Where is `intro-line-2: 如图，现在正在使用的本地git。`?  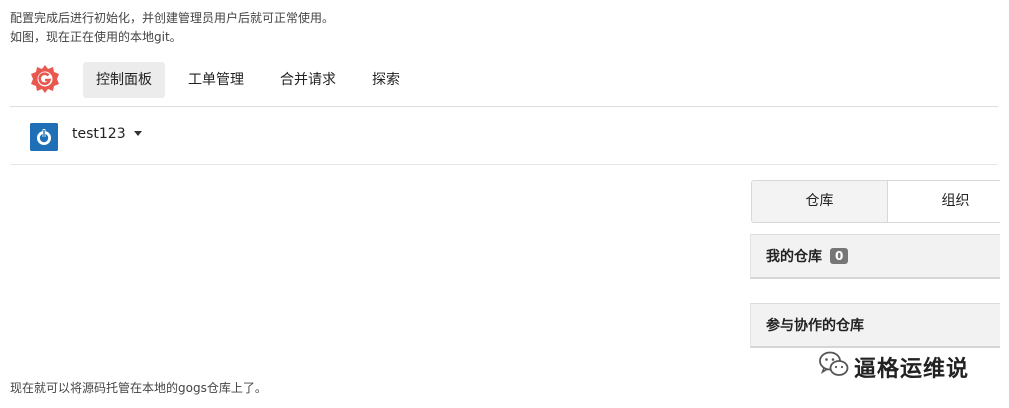 intro-line-2: 如图，现在正在使用的本地git。 is located at coordinates (96, 37).